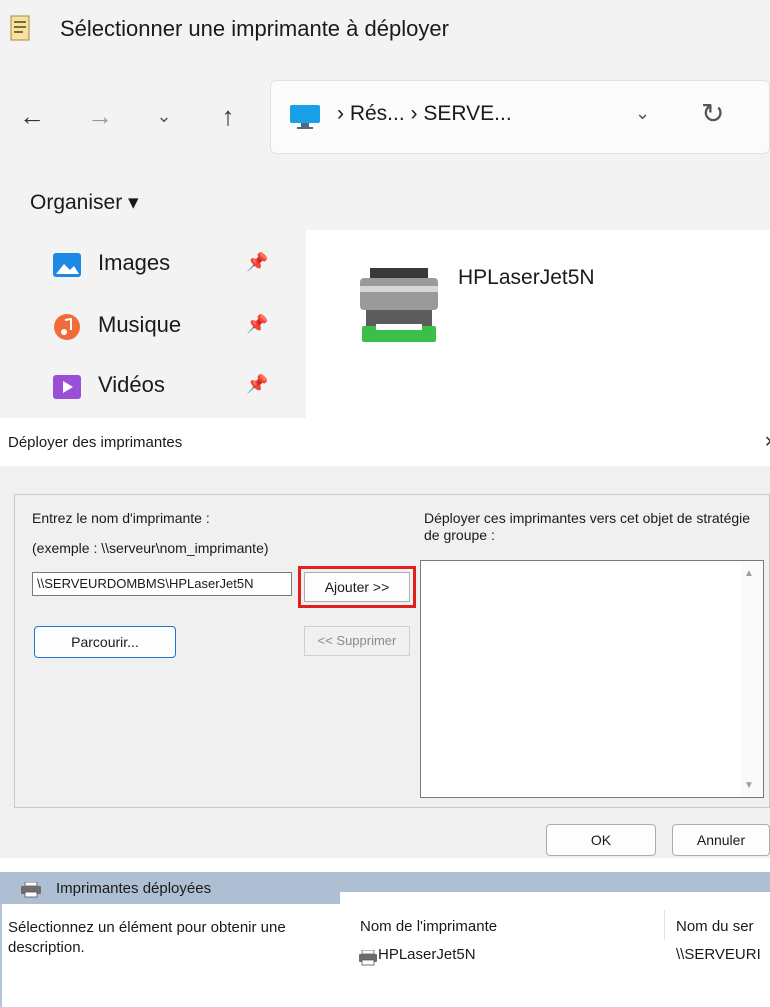 The image size is (770, 1007). I want to click on nav-item-music: Musique 📌, so click(172, 327).